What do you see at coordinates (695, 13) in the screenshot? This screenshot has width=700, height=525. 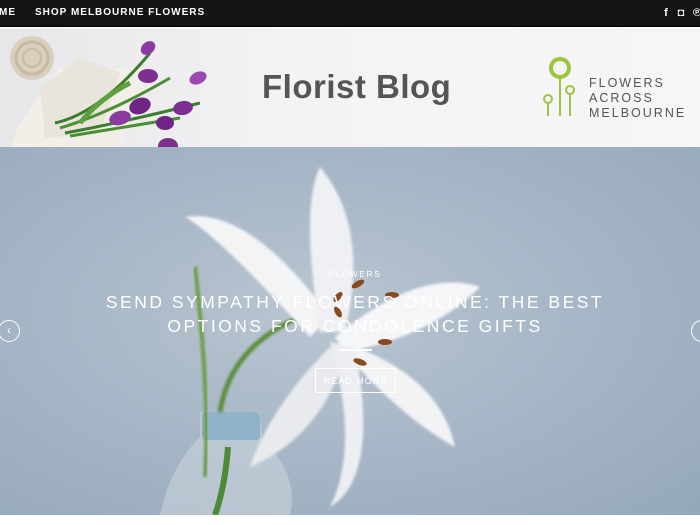 I see `pinterest-icon: ℗` at bounding box center [695, 13].